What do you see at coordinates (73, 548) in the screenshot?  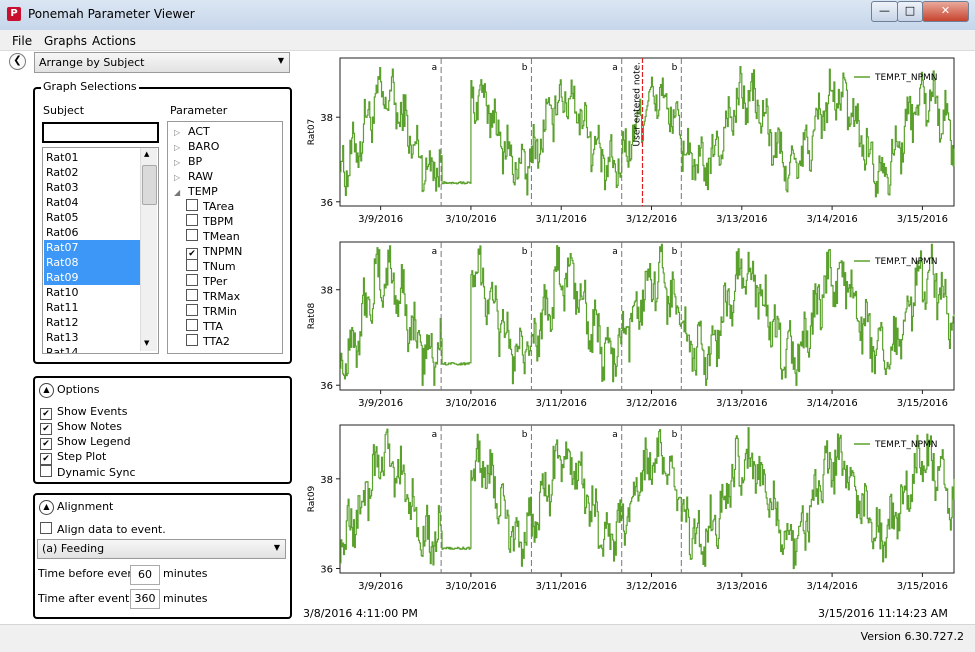 I see `event-selected: (a) Feeding` at bounding box center [73, 548].